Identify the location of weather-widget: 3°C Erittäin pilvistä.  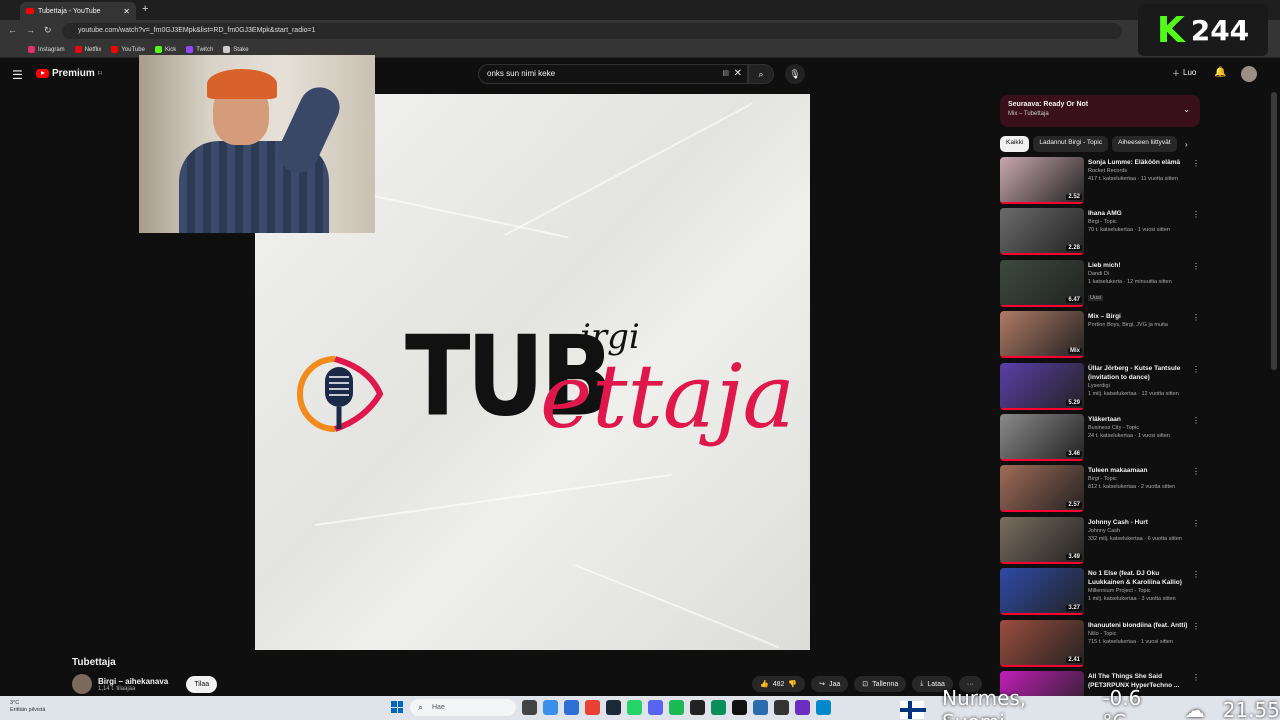
(27, 707).